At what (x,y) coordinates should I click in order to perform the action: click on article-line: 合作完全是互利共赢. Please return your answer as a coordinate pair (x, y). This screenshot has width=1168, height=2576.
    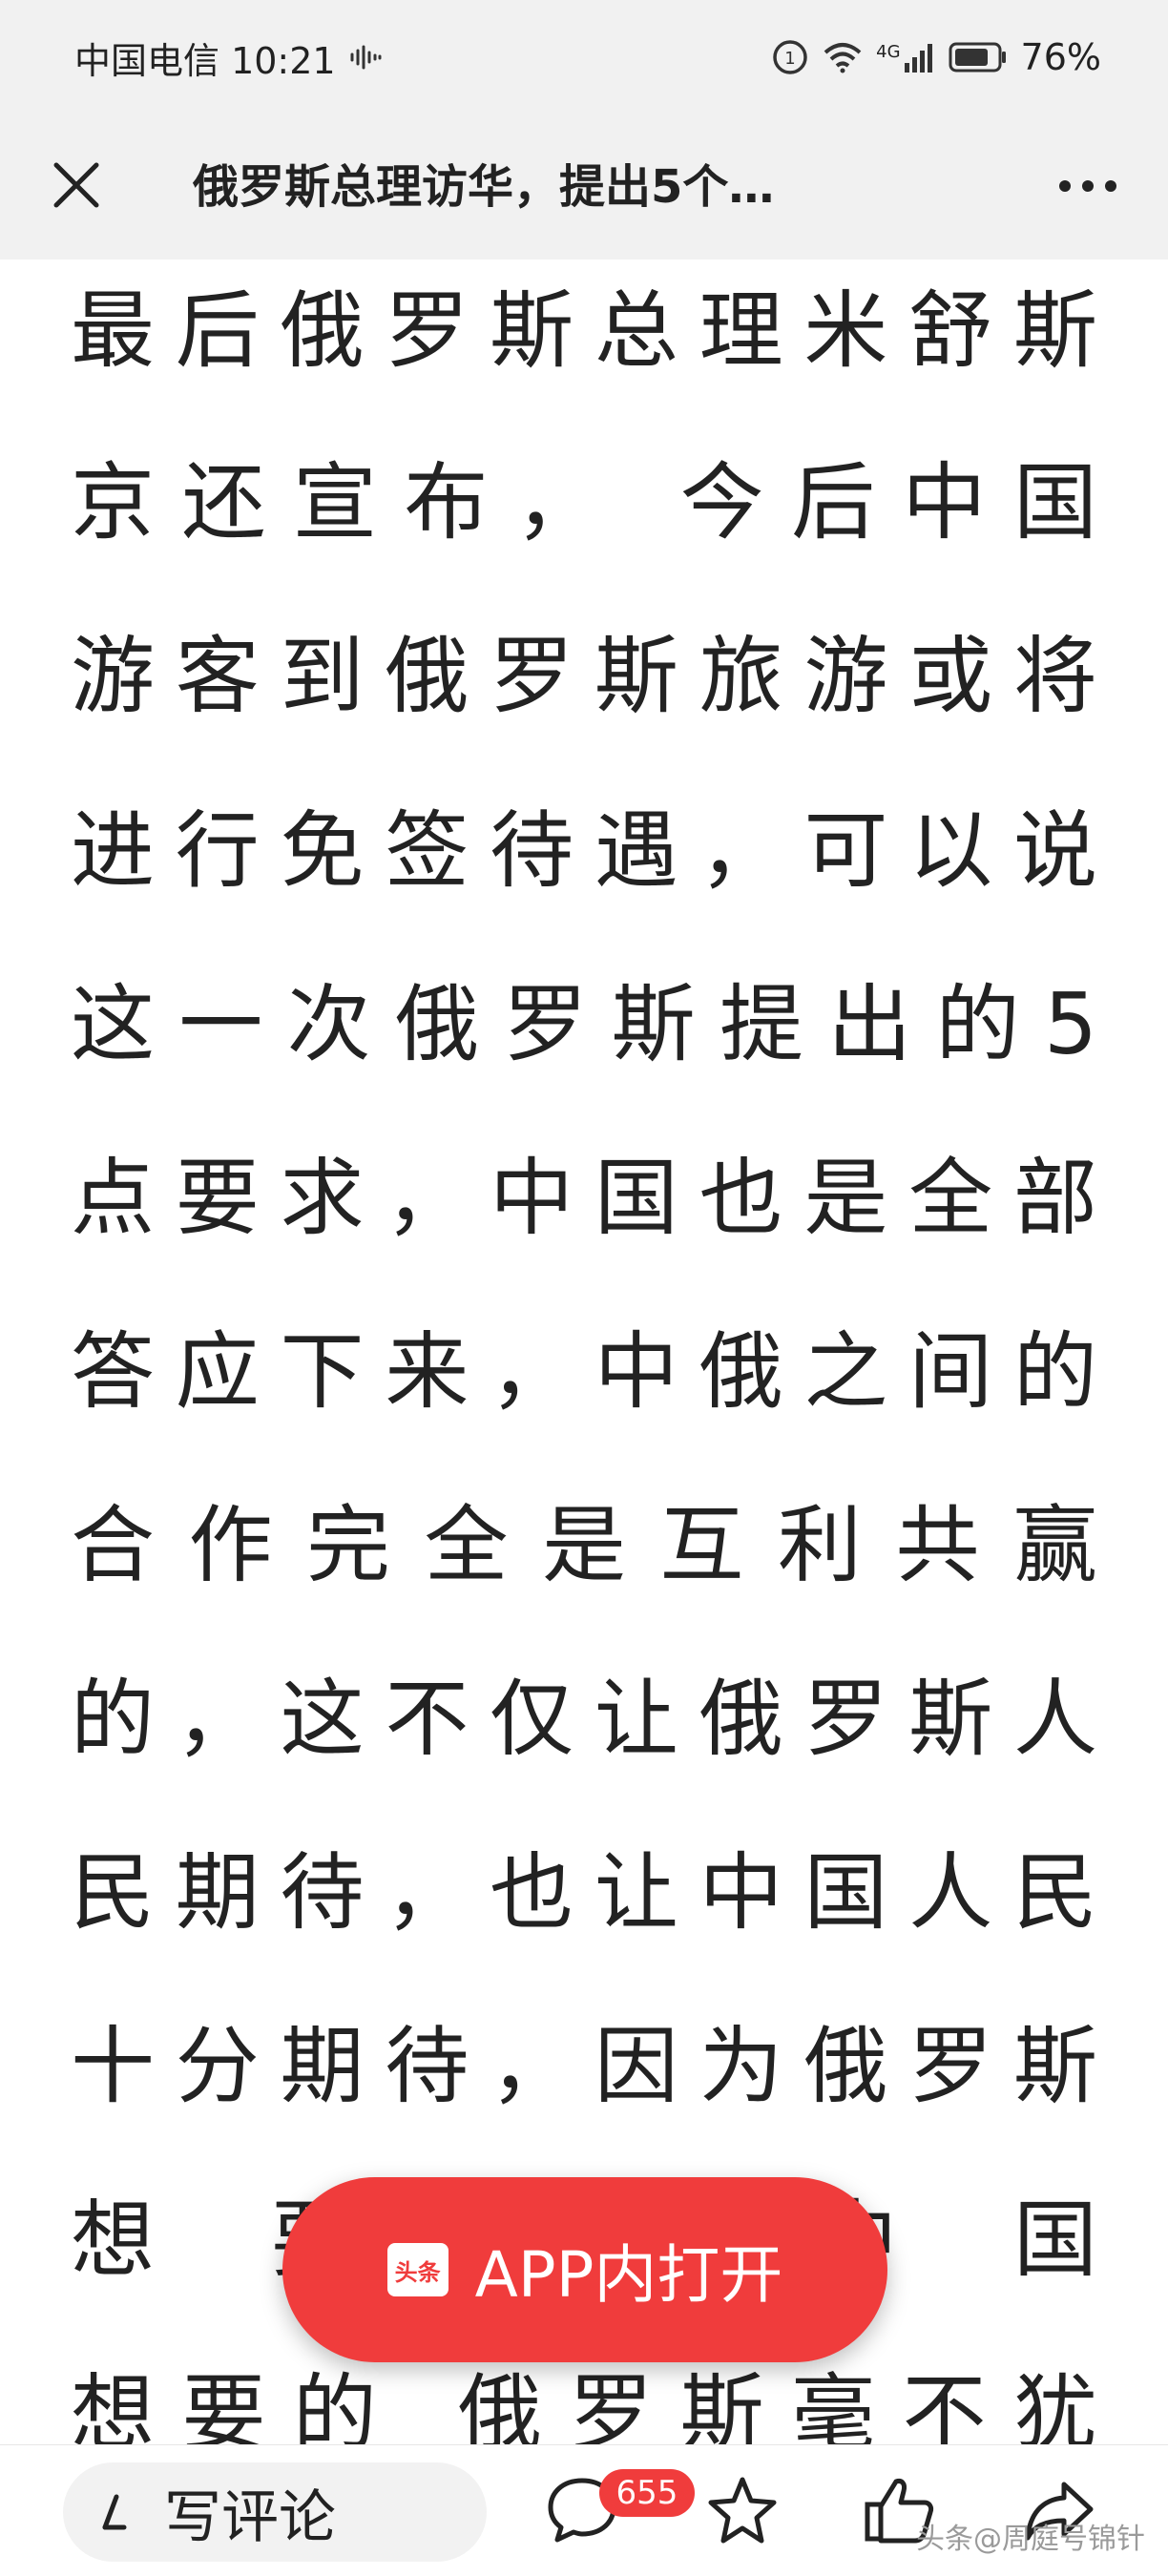
    Looking at the image, I should click on (584, 1545).